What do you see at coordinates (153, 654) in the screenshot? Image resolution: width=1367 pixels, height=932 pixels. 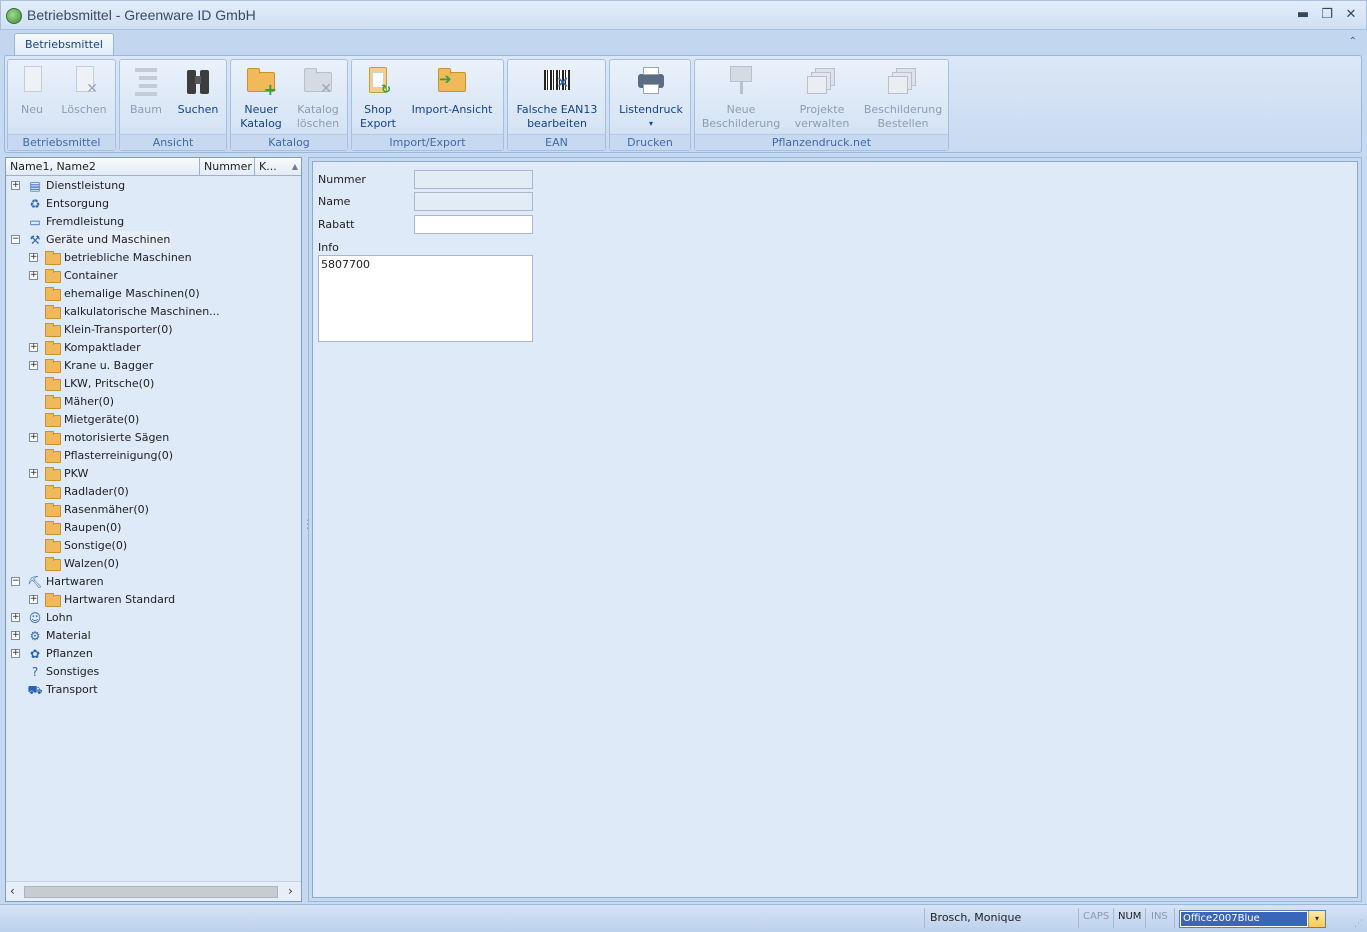 I see `tree-node: + ✿ Pflanzen` at bounding box center [153, 654].